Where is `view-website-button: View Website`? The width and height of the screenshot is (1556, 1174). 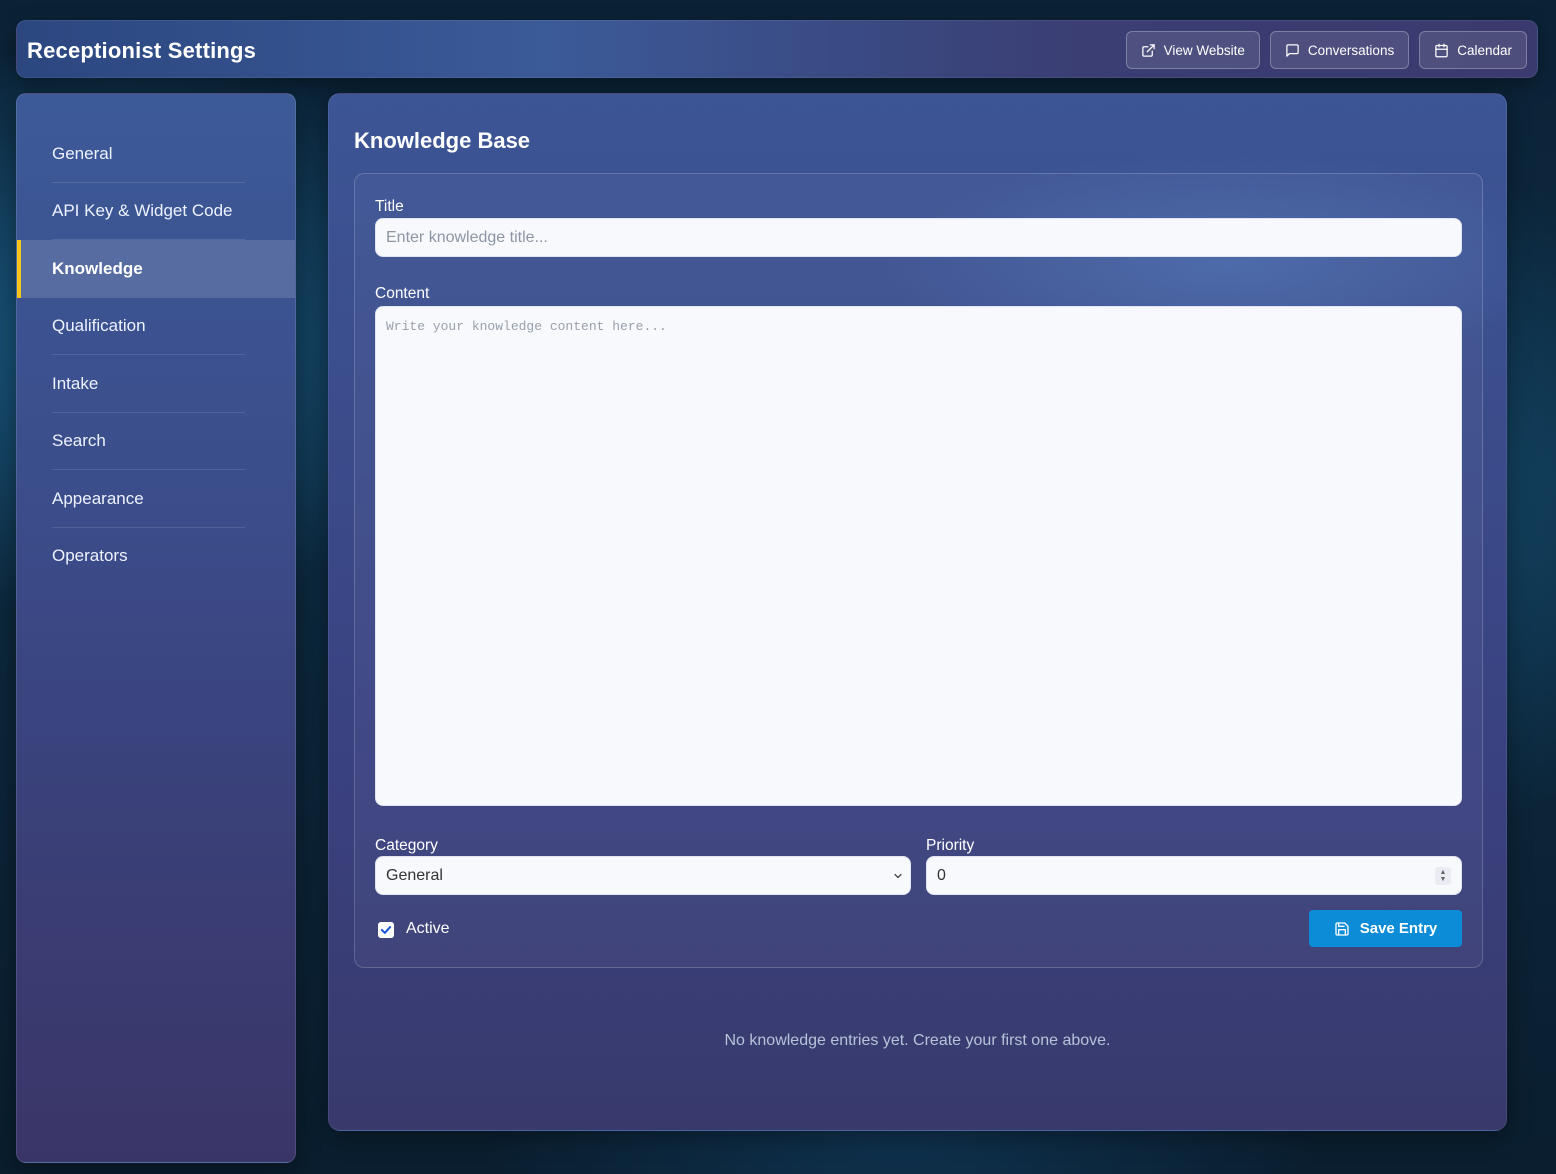 view-website-button: View Website is located at coordinates (1192, 50).